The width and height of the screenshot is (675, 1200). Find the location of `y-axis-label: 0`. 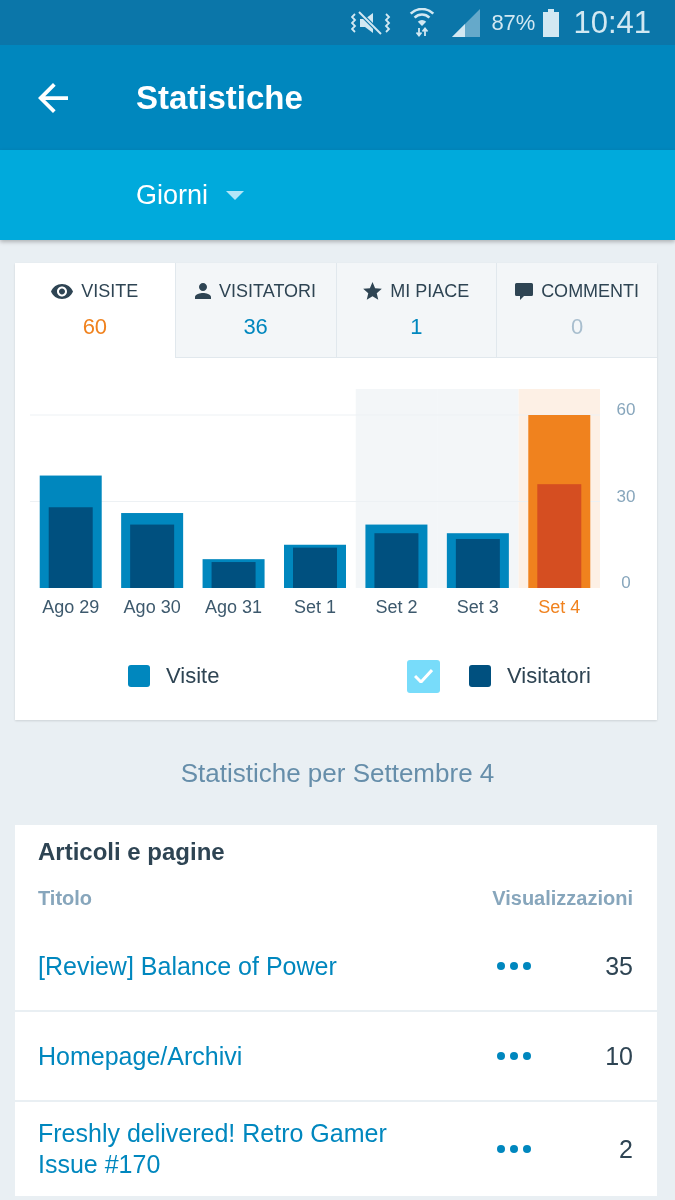

y-axis-label: 0 is located at coordinates (626, 582).